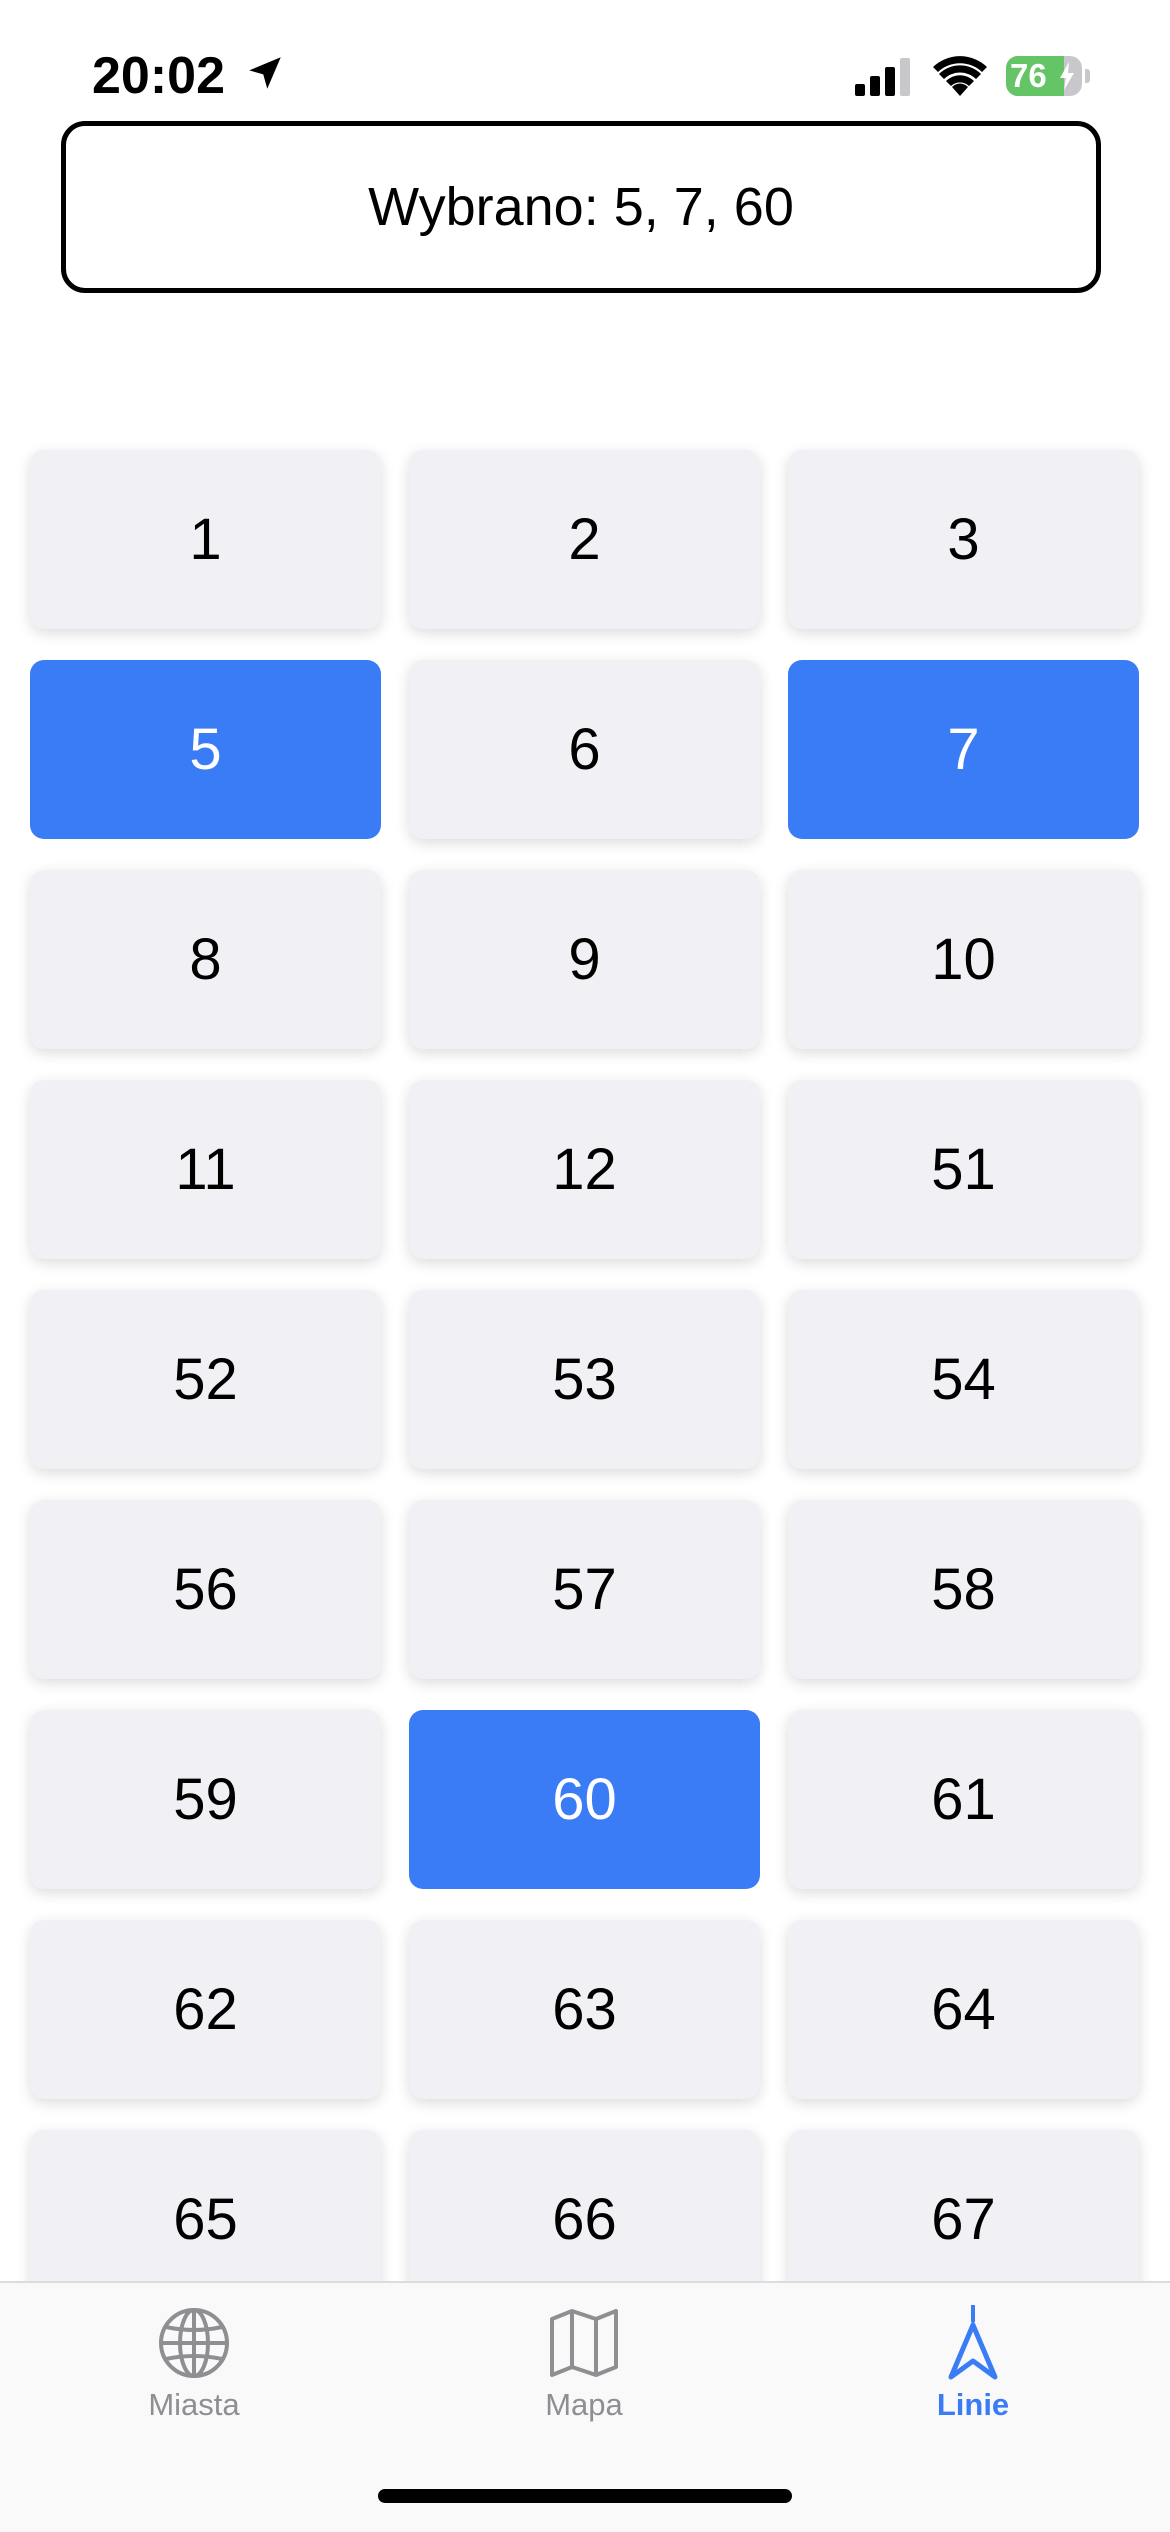 Image resolution: width=1170 pixels, height=2532 pixels. I want to click on selection-summary: Wybrano: 5, 7, 60, so click(581, 207).